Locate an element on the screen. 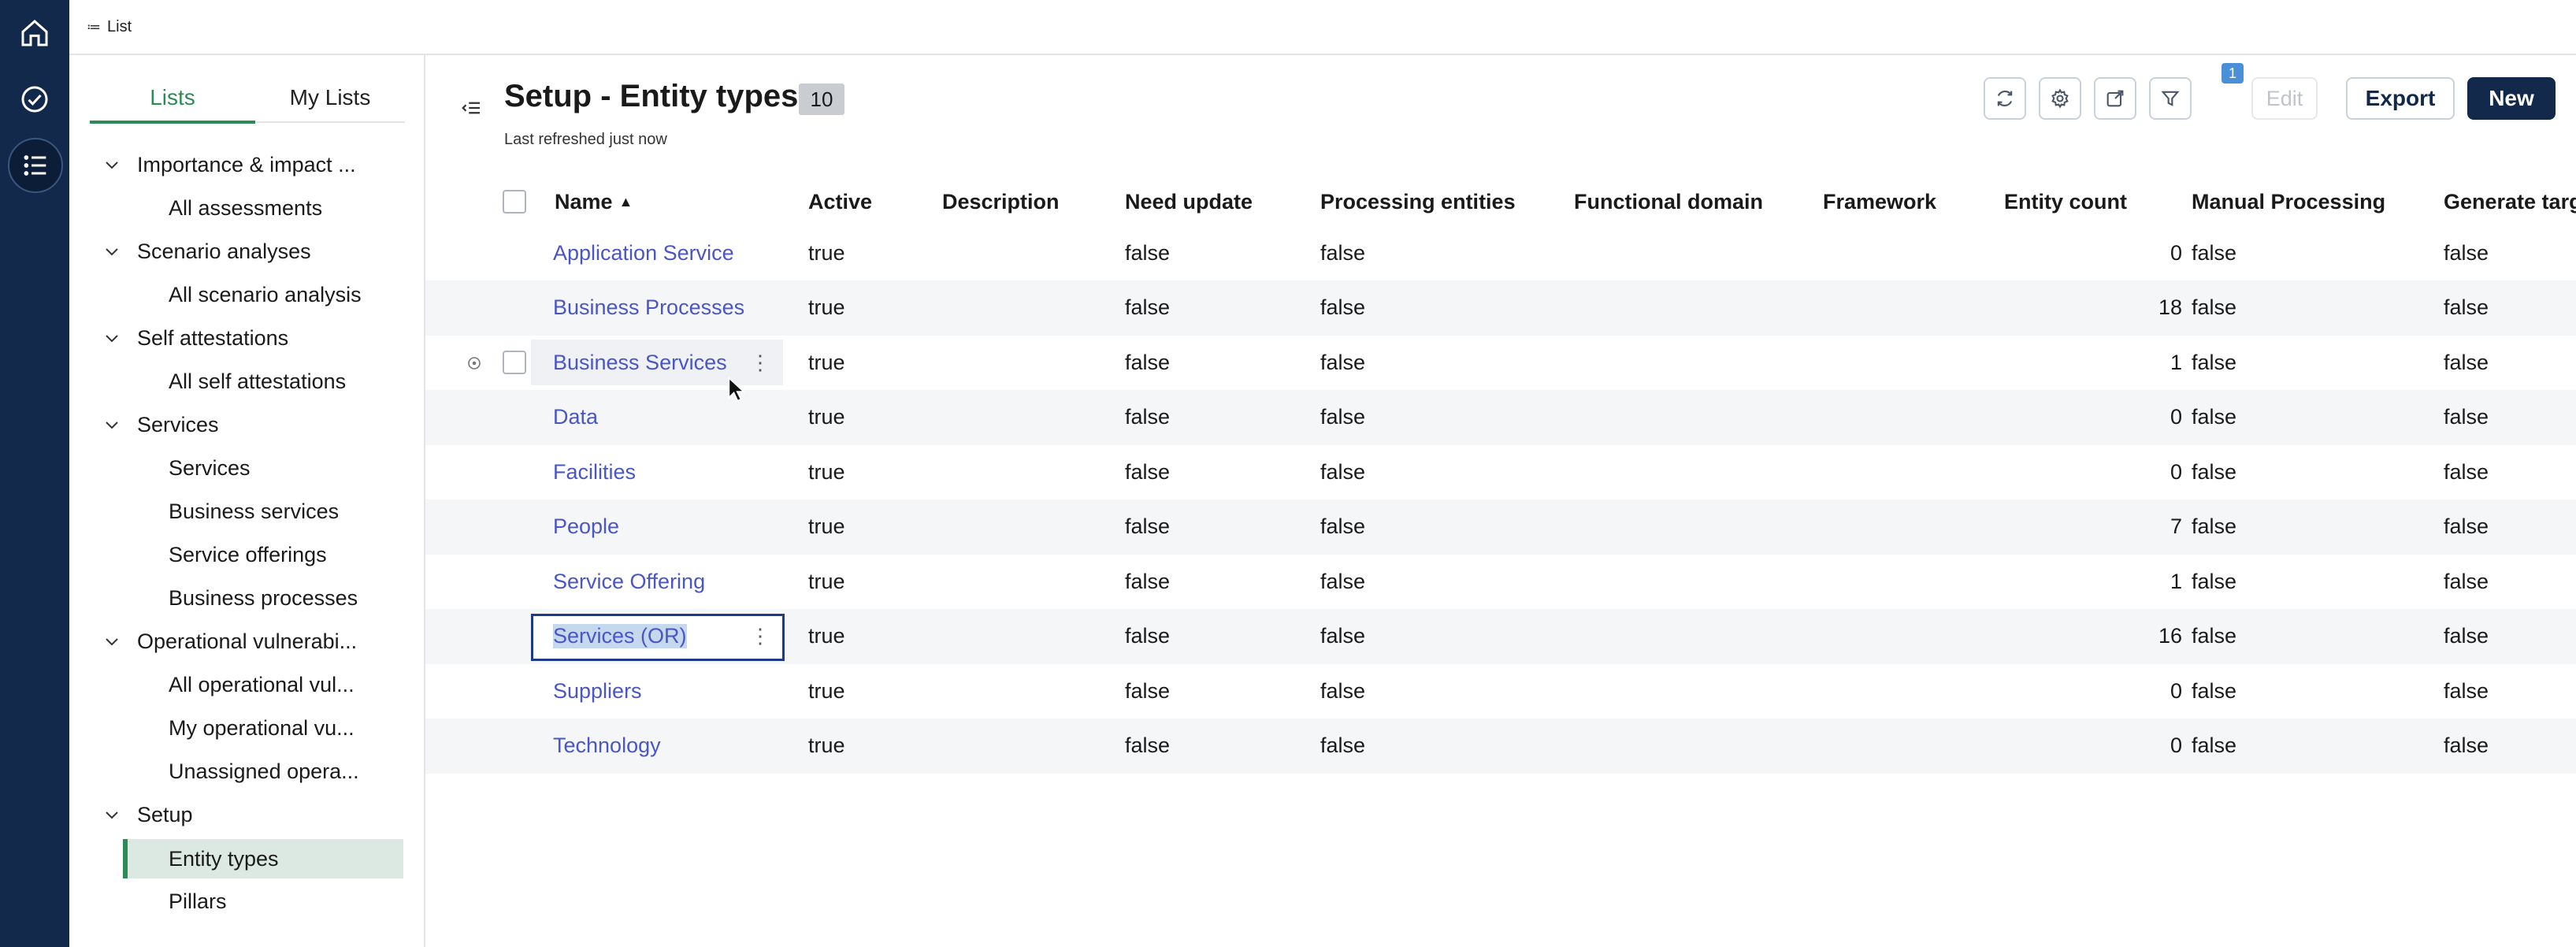 The image size is (2576, 947). tree-item-all-self-attestations: All self attestations is located at coordinates (257, 381).